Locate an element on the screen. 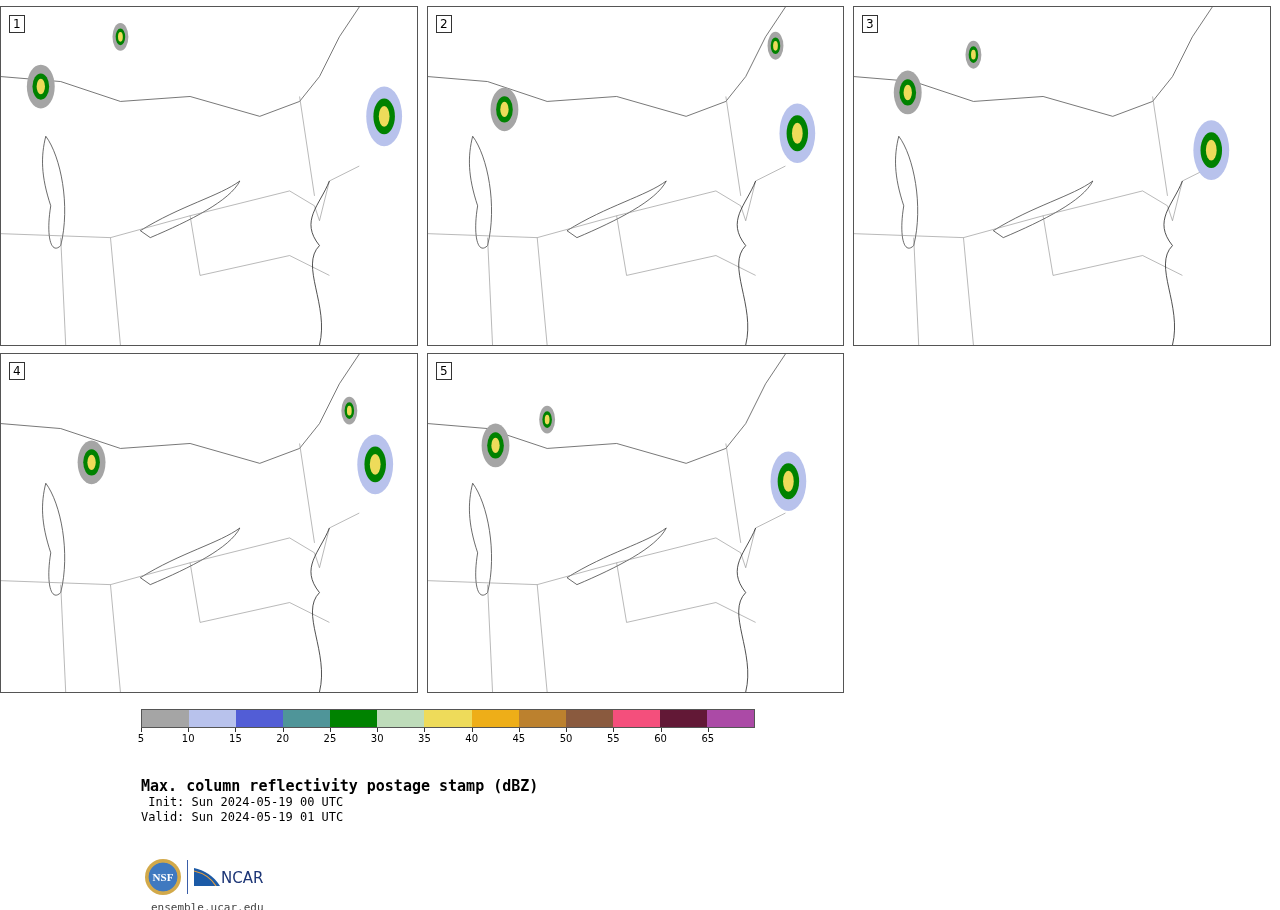 This screenshot has width=1280, height=910. ncar-logo-text: NCAR is located at coordinates (242, 878).